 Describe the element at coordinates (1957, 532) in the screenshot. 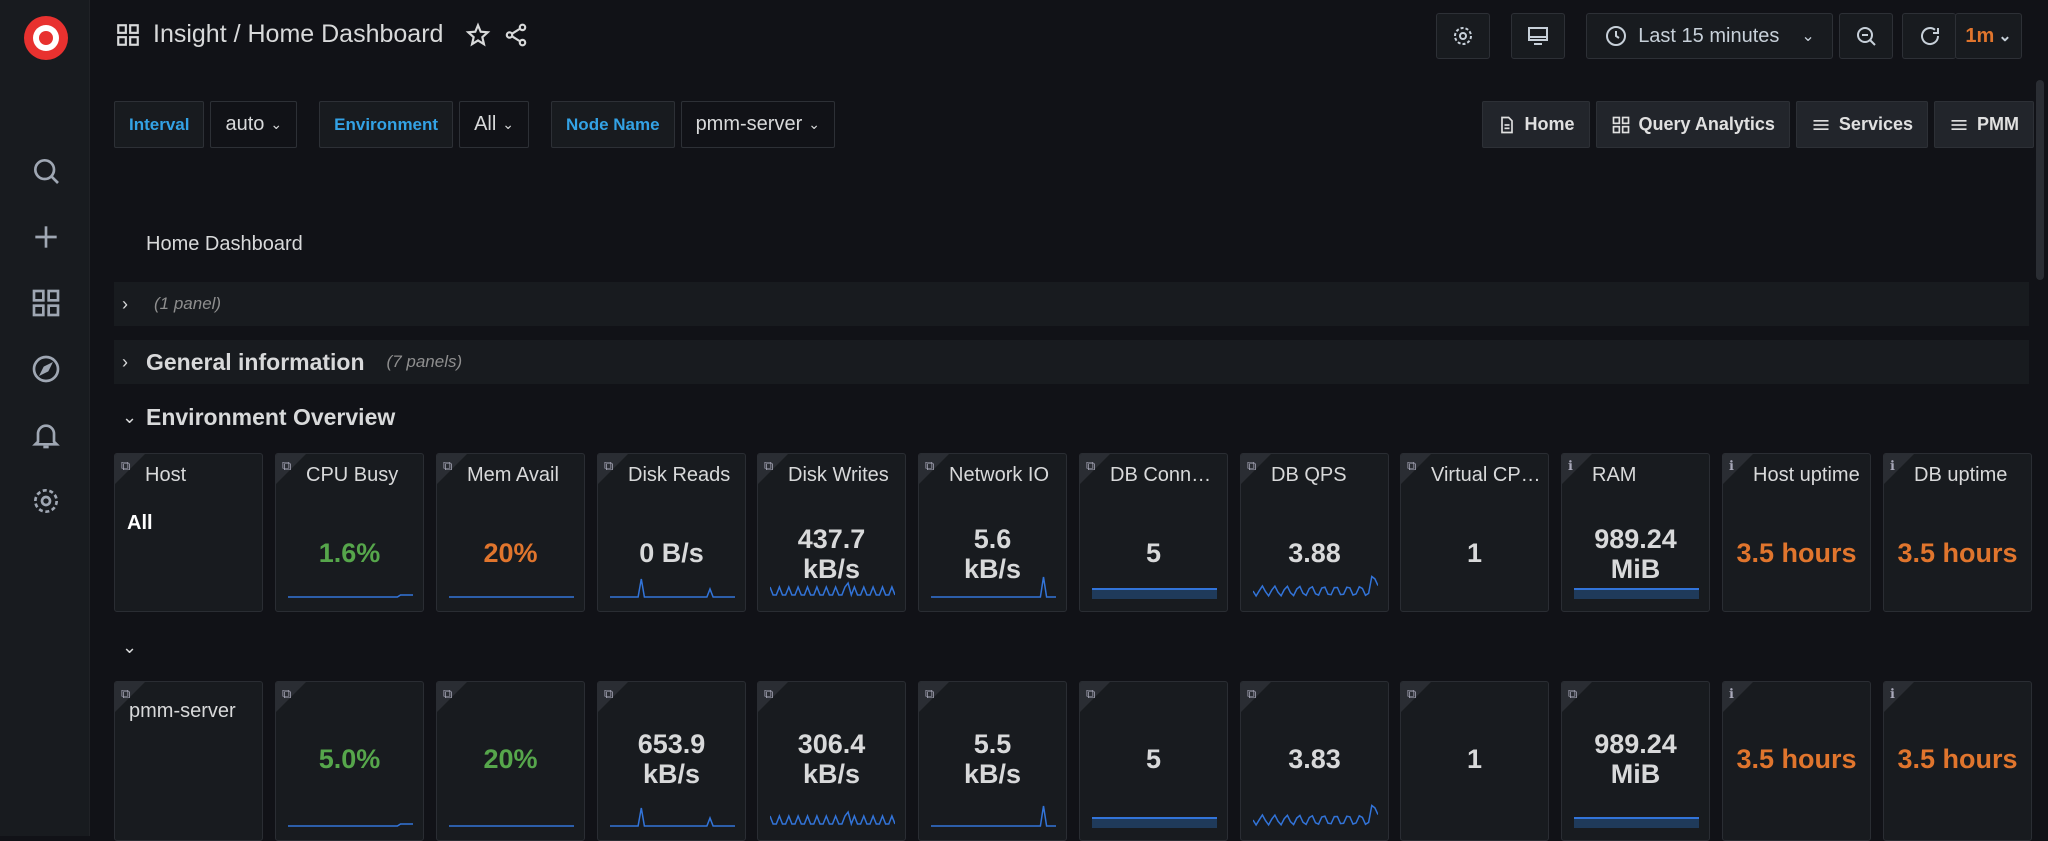

I see `stat-panel: ℹ DB uptime 3.5 hours` at that location.